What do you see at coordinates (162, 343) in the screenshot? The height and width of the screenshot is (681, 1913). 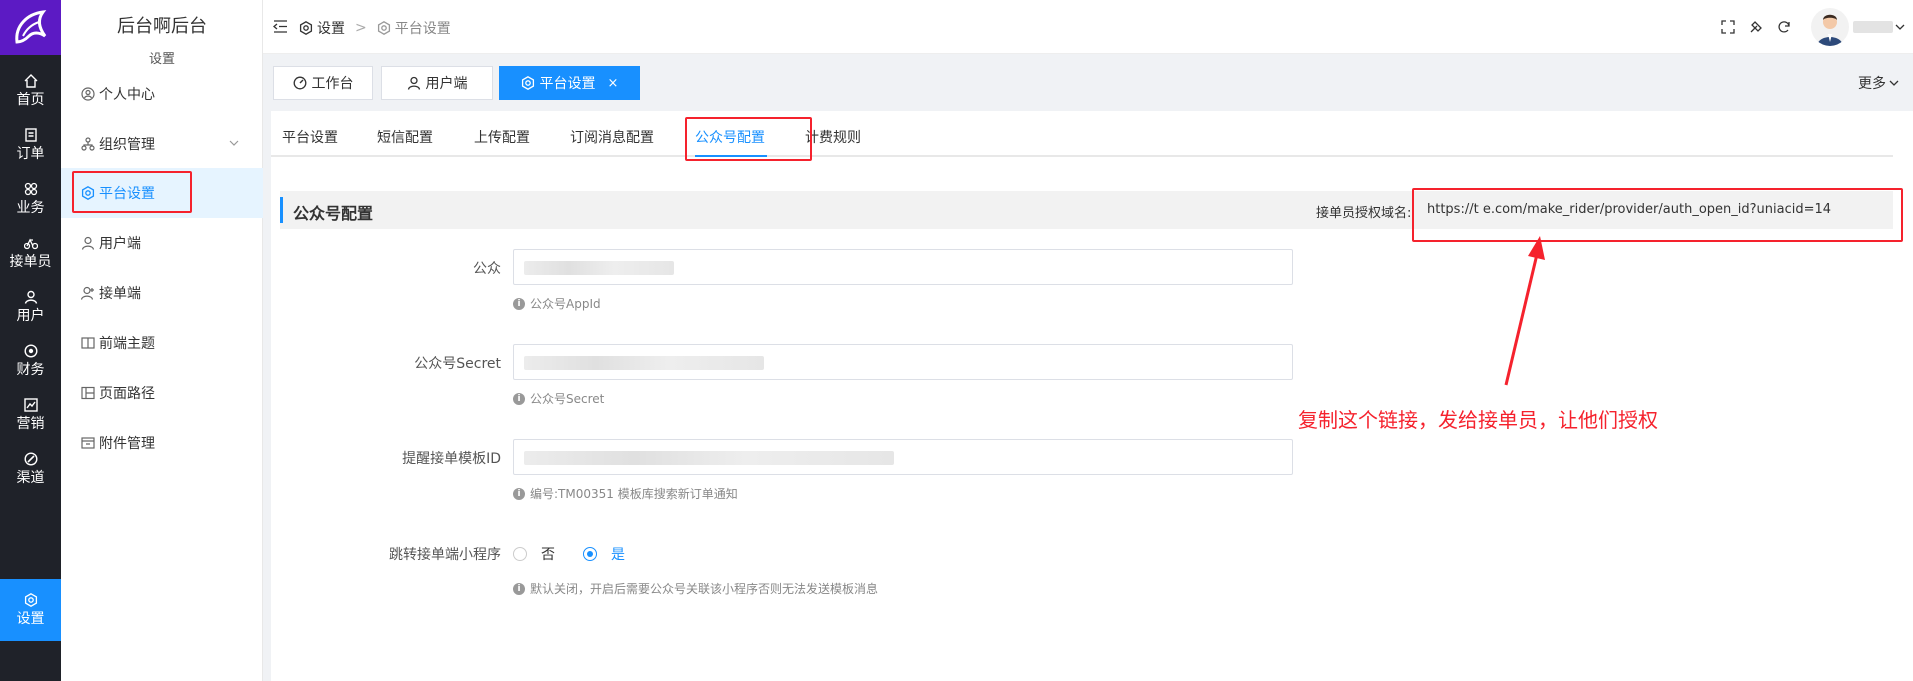 I see `sidebar-item-frontend-theme: 前端主题` at bounding box center [162, 343].